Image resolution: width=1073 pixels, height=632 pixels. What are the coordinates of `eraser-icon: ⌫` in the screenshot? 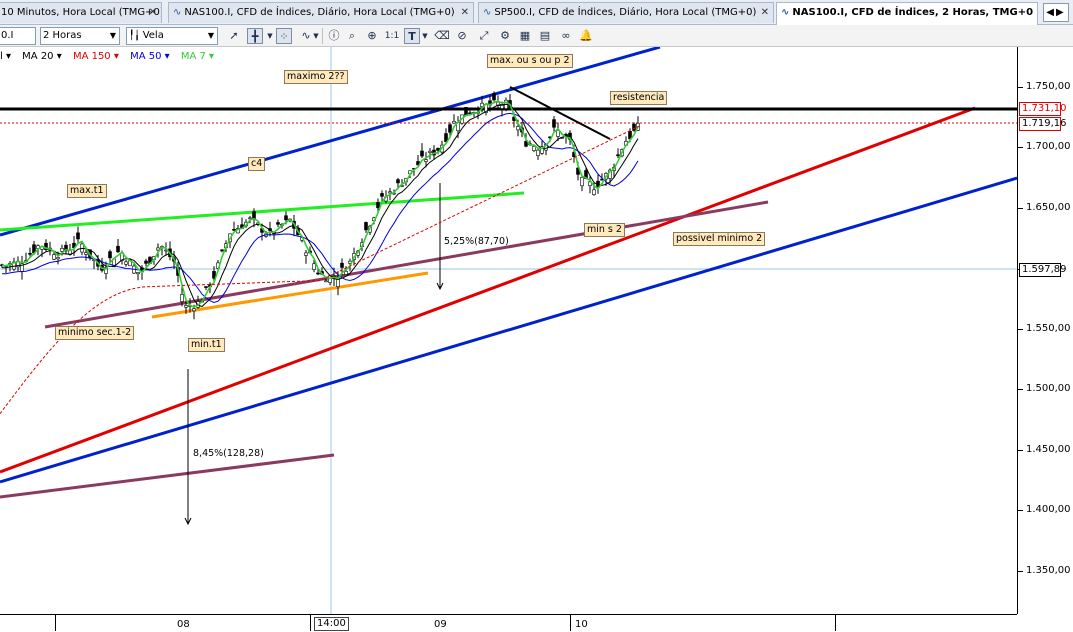 It's located at (442, 36).